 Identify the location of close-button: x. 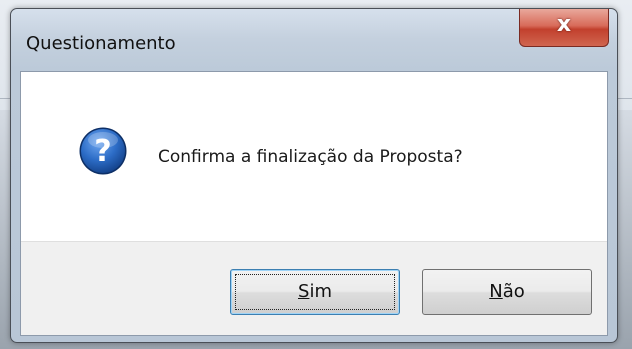
(564, 28).